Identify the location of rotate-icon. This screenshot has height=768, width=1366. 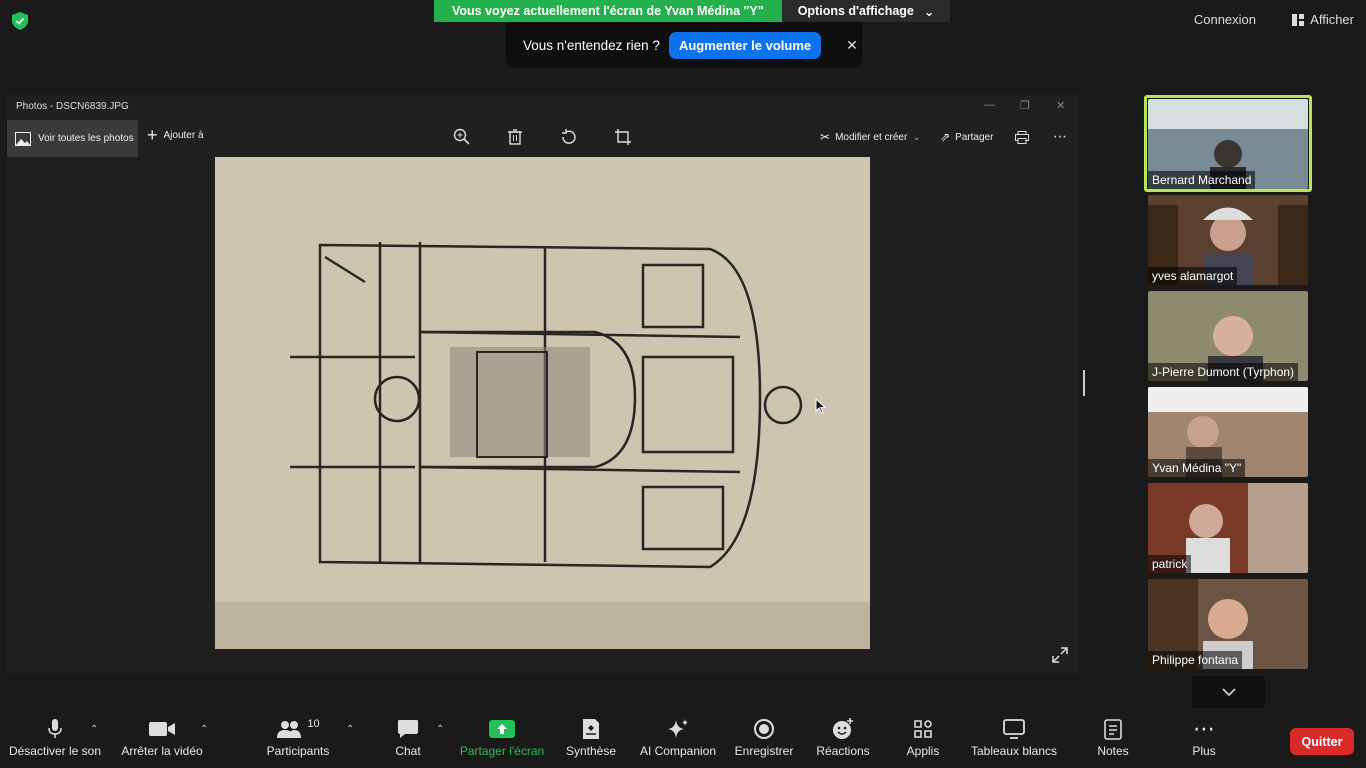
(569, 137).